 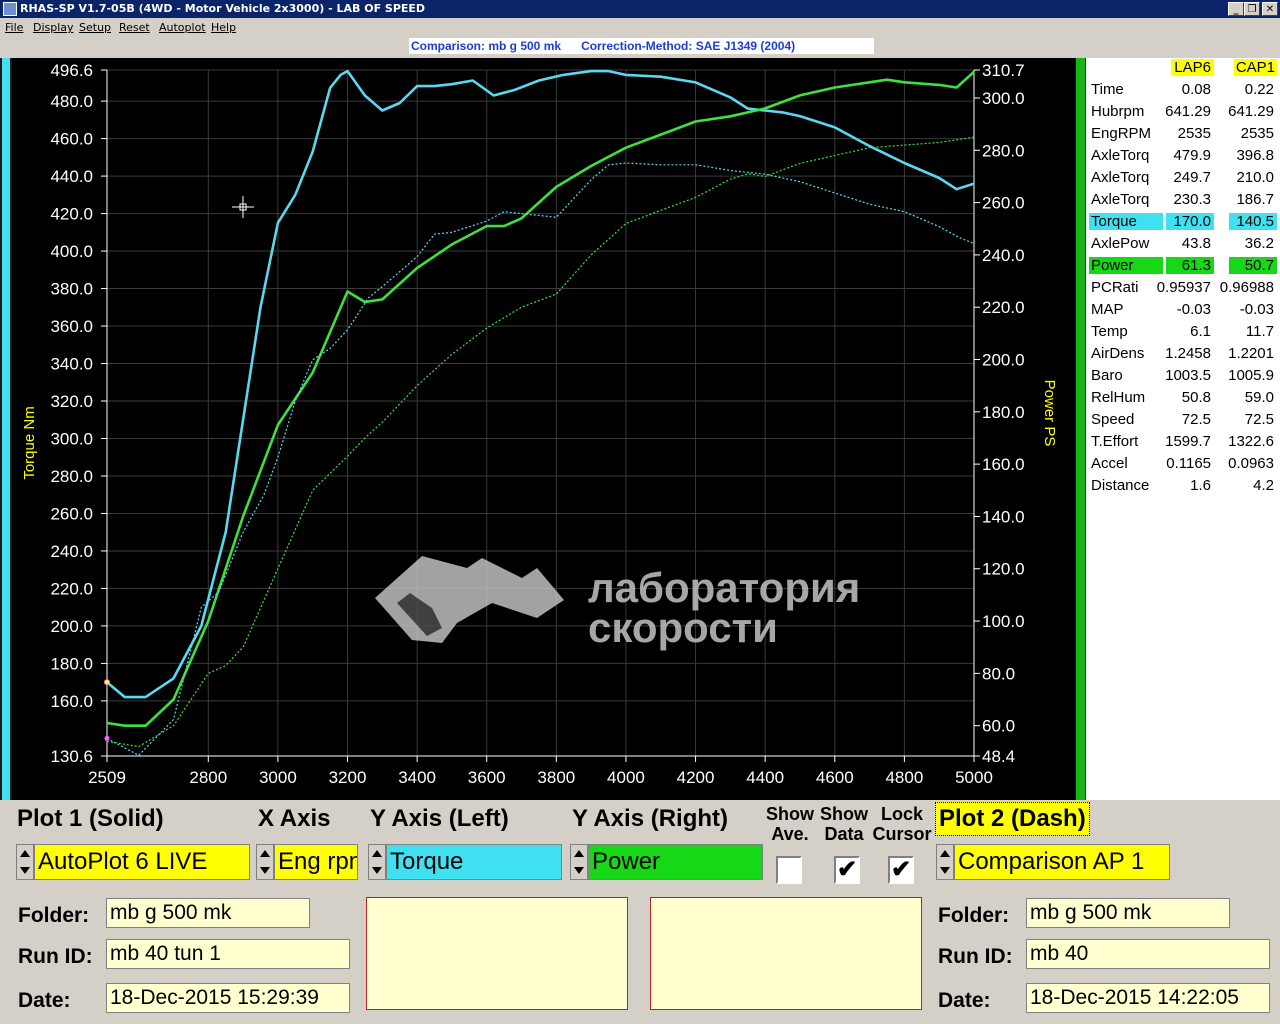 What do you see at coordinates (53, 27) in the screenshot?
I see `menu-display: Display` at bounding box center [53, 27].